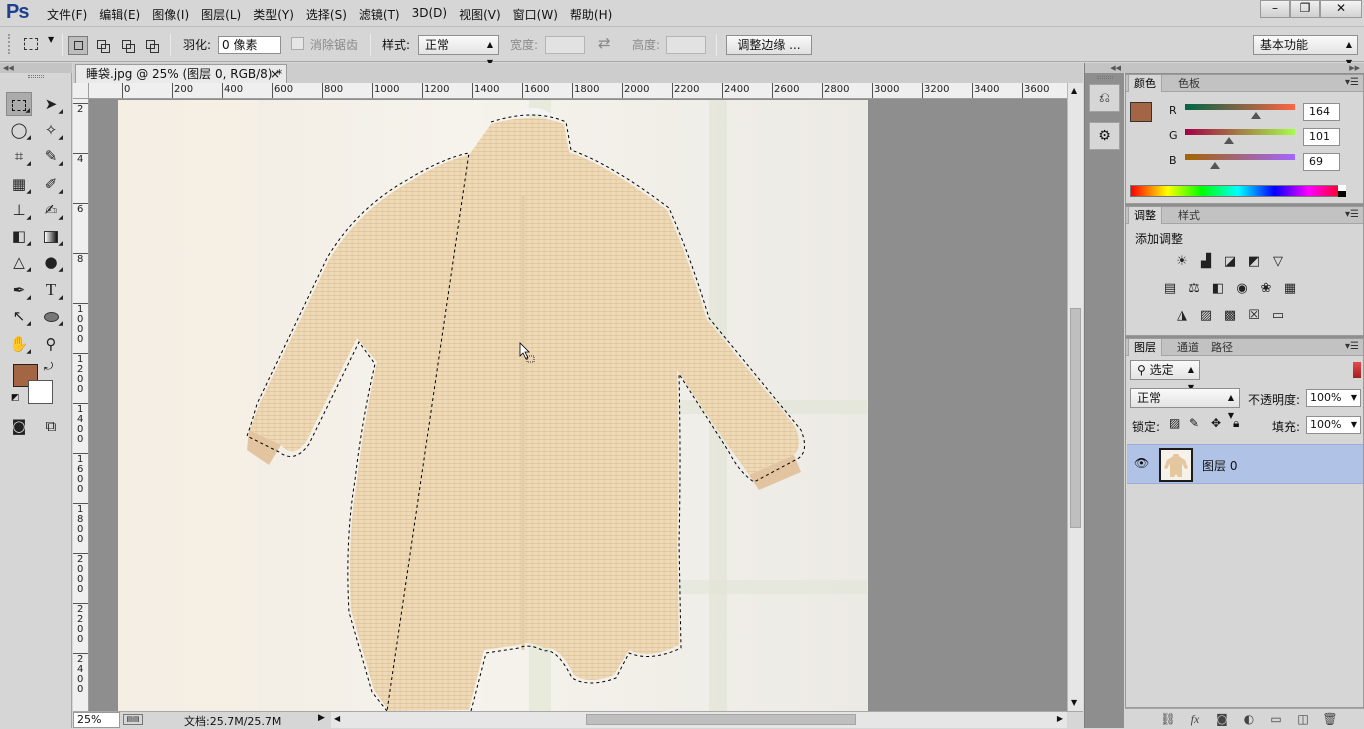  What do you see at coordinates (1074, 90) in the screenshot?
I see `scroll-up-icon: ▲` at bounding box center [1074, 90].